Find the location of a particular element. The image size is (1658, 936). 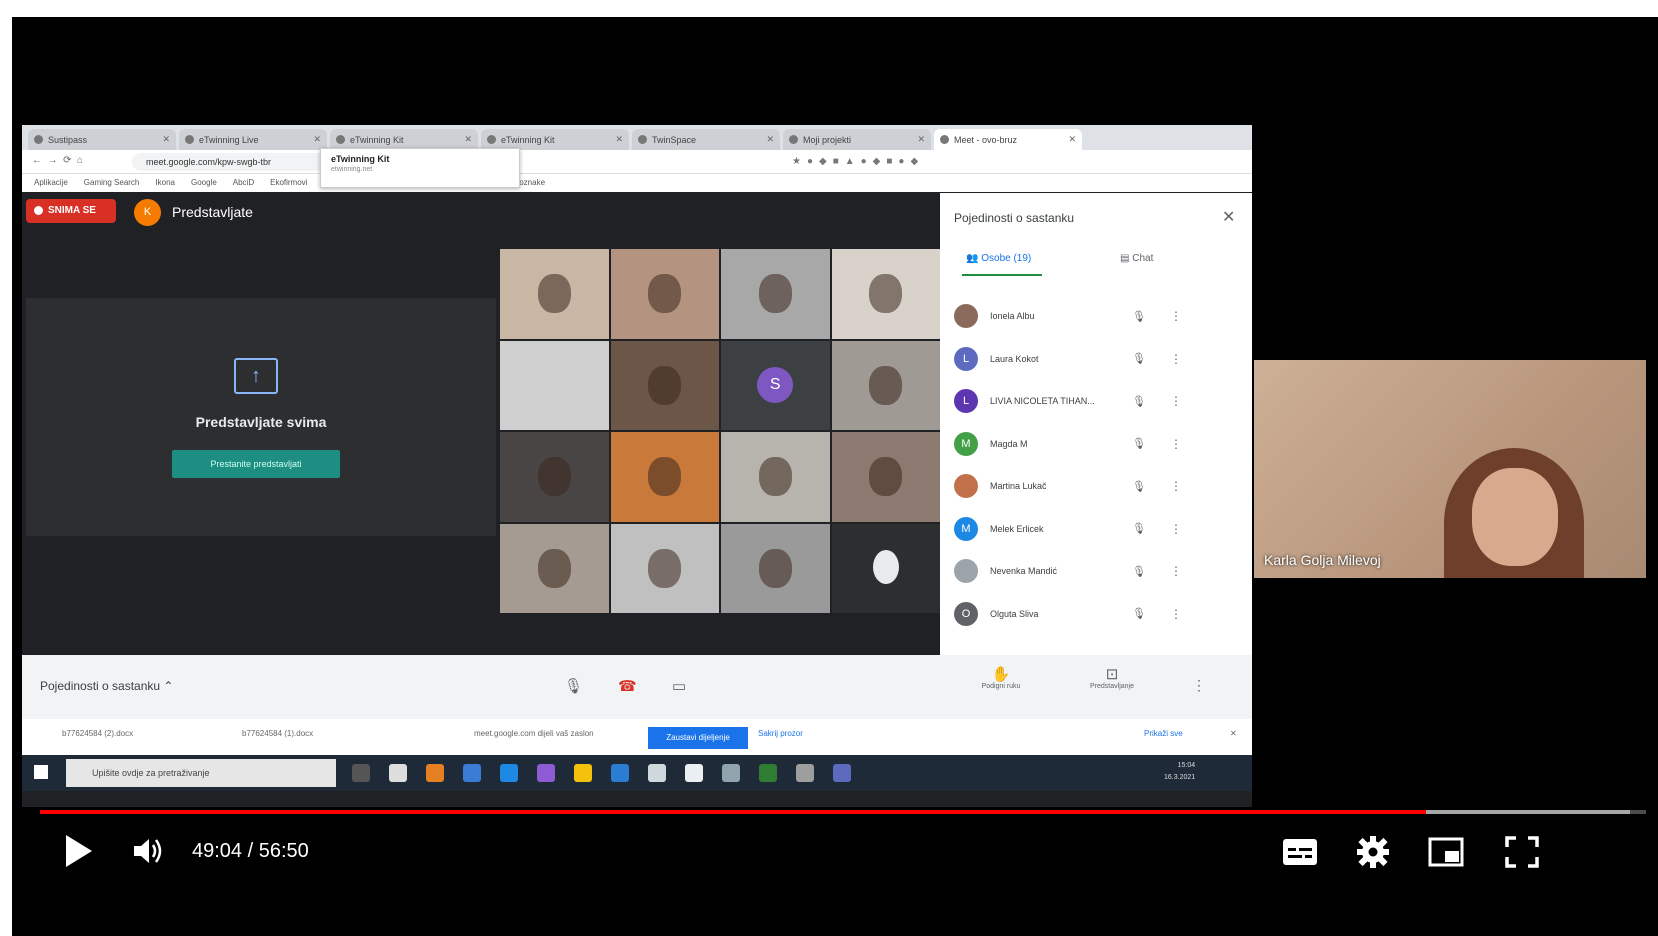

taskbar-search: Upišite ovdje za pretraživanje is located at coordinates (201, 773).